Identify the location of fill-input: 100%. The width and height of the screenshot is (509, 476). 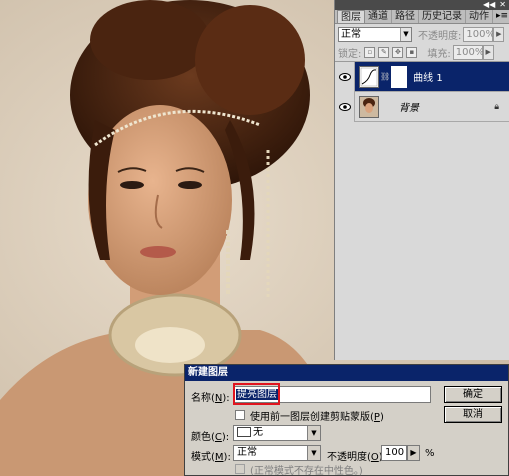
(468, 52).